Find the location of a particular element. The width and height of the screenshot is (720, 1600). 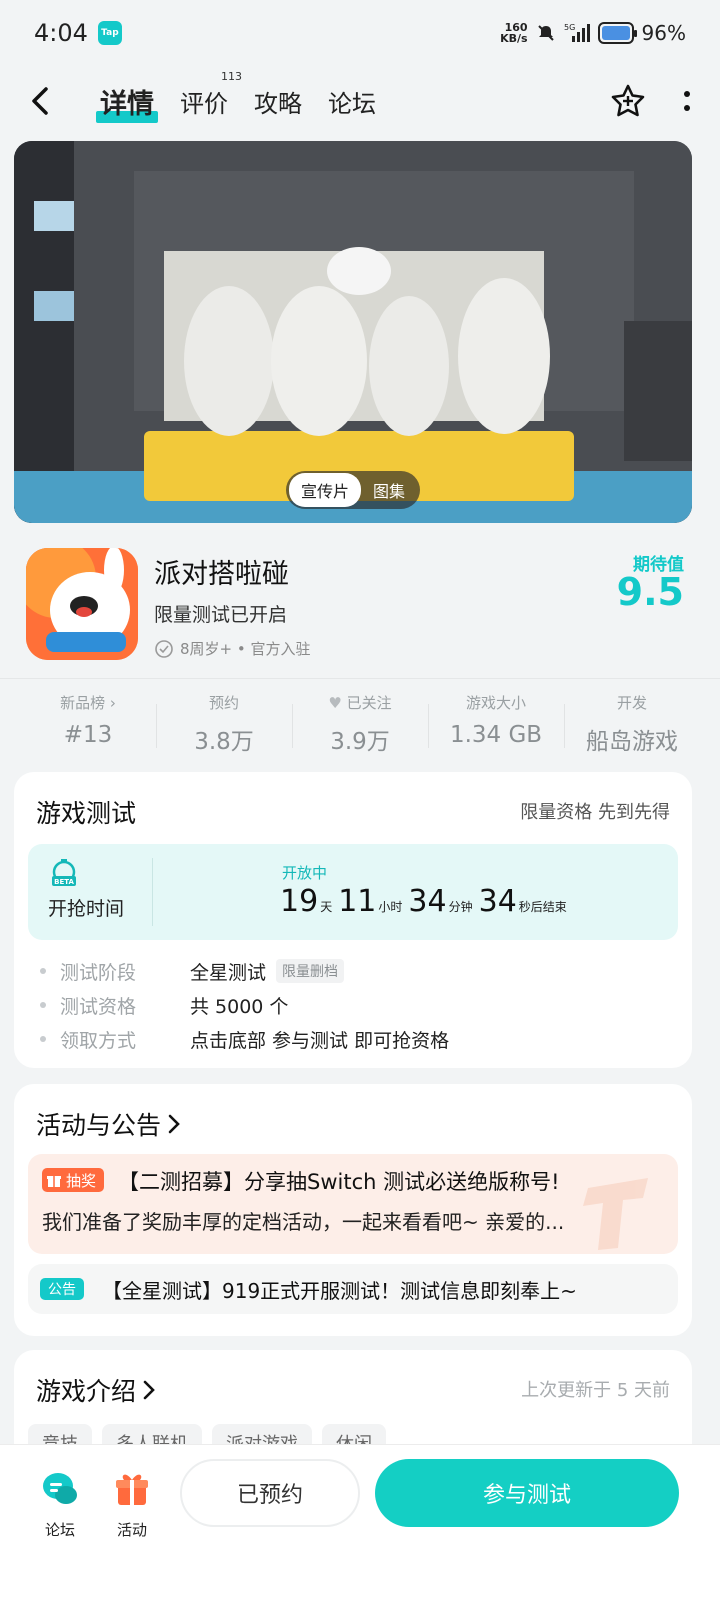

divider is located at coordinates (360, 678).